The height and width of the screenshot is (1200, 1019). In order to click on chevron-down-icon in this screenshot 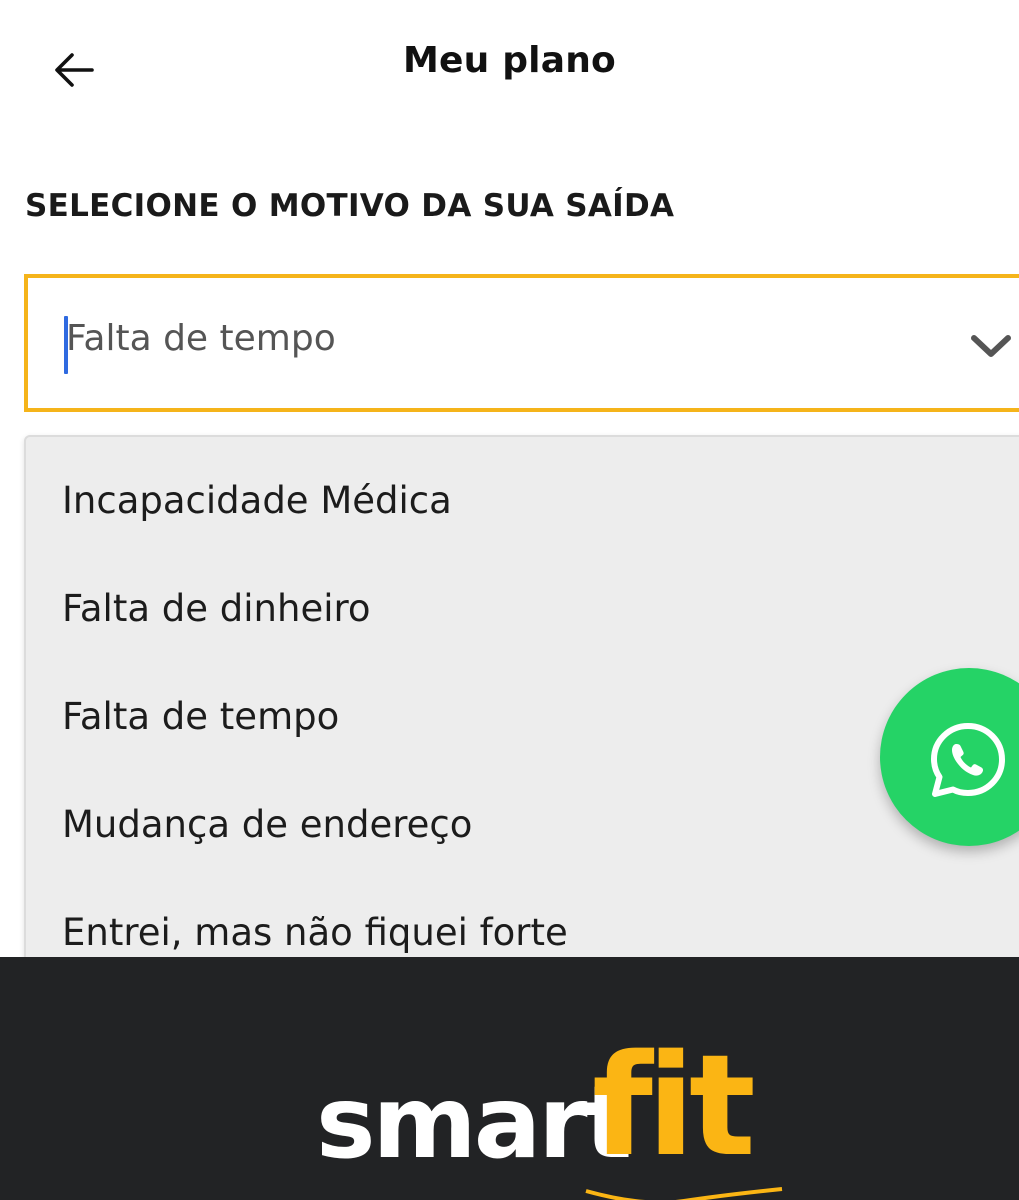, I will do `click(991, 346)`.